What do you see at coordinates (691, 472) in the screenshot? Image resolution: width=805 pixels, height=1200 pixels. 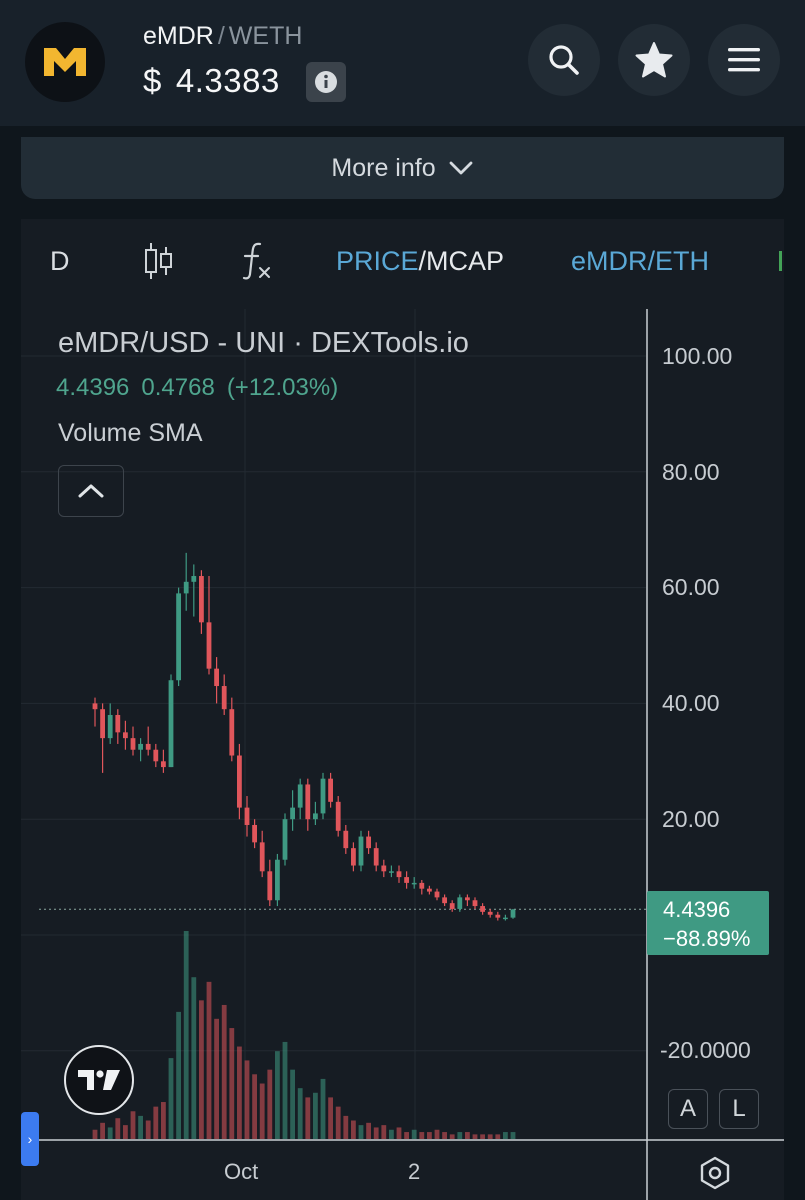 I see `y-tick-label: 80.00` at bounding box center [691, 472].